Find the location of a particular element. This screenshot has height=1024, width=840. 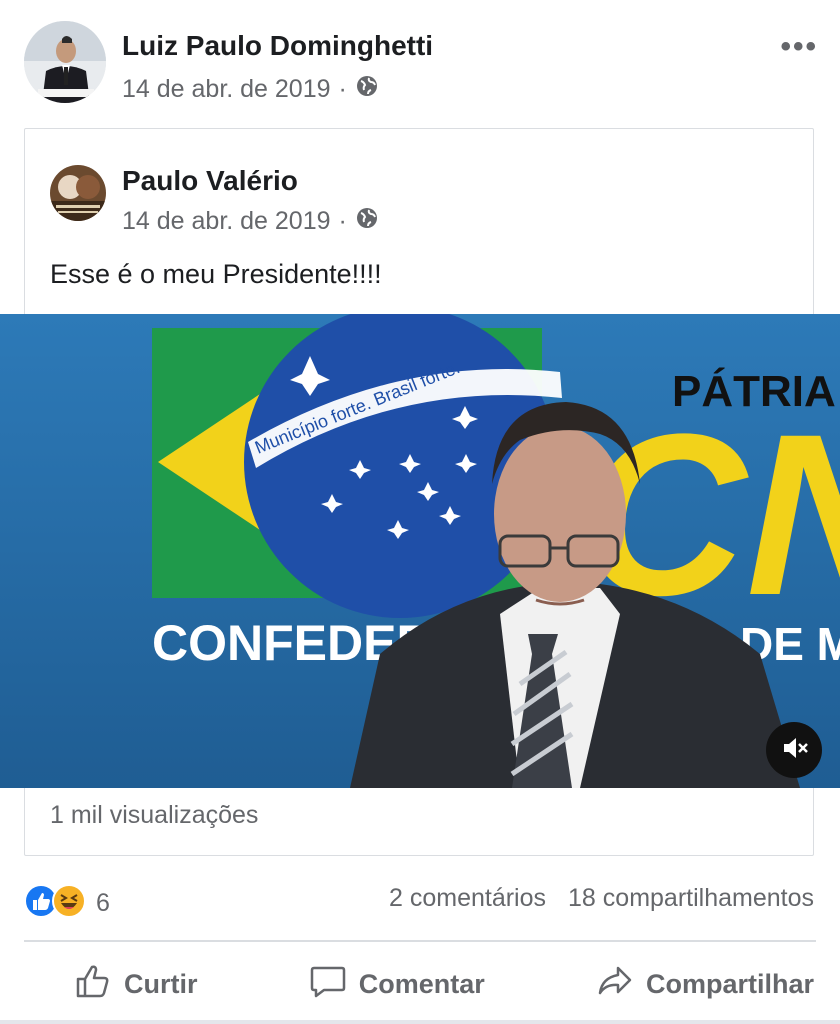

comment-button: Comentar is located at coordinates (397, 984).